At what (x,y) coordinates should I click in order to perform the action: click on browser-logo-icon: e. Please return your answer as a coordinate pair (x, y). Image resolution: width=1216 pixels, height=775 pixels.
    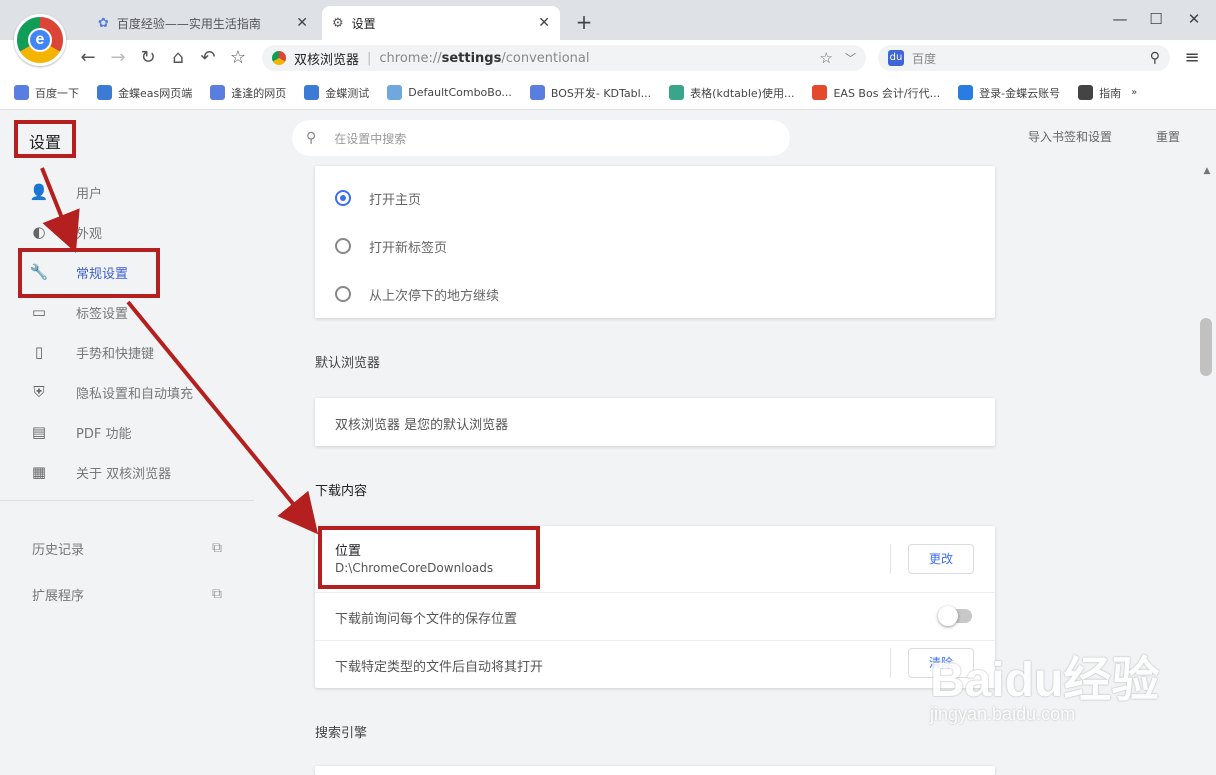
    Looking at the image, I should click on (40, 40).